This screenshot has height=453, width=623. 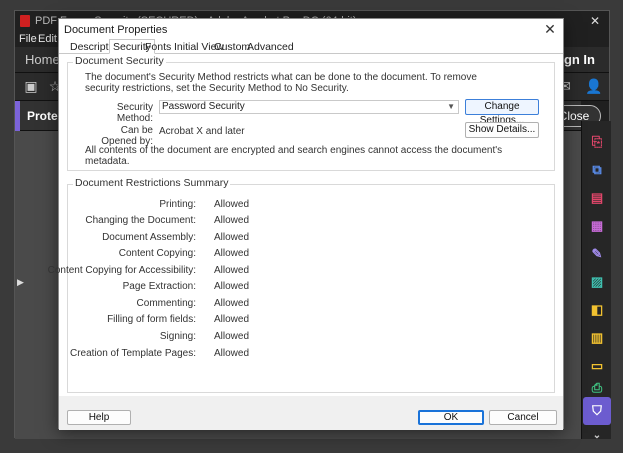 I want to click on right-tool-rail: ⎘ ⧉ ▤ ▦ ✎ ▨ ◧ ▥ ▭ ⎙ ⛉ ⌄, so click(x=596, y=281).